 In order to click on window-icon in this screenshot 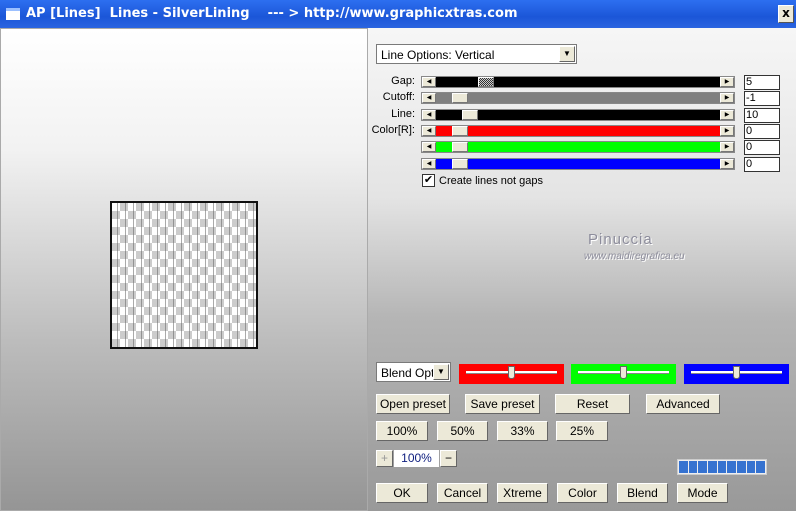, I will do `click(13, 14)`.